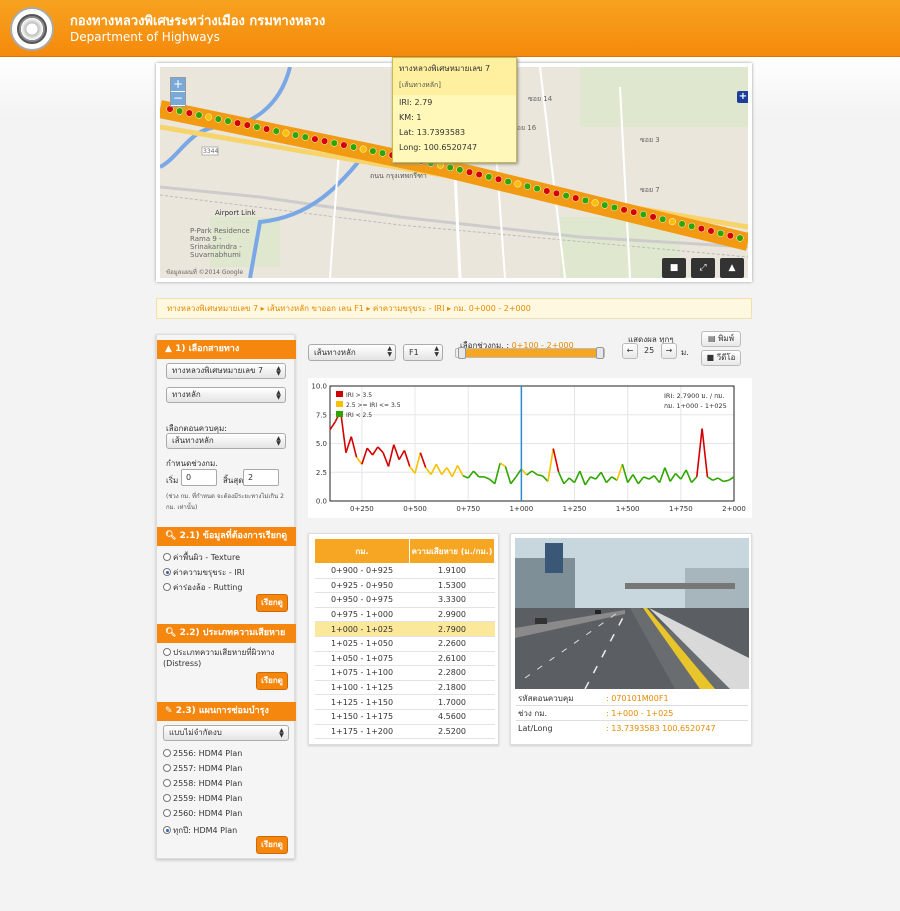  Describe the element at coordinates (721, 358) in the screenshot. I see `video-button: ■ วีดีโอ` at that location.